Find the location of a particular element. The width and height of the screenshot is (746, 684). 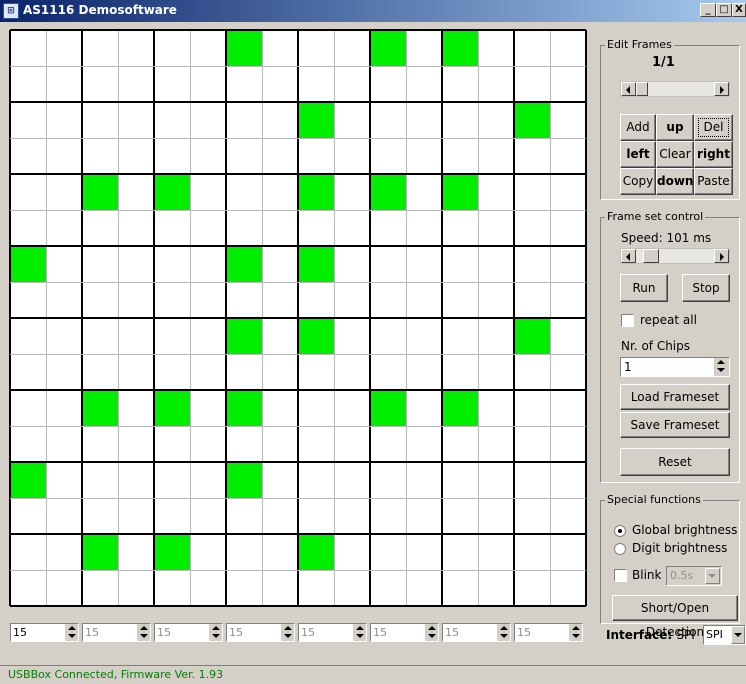

digit-spinner-2: 15 is located at coordinates (116, 632).